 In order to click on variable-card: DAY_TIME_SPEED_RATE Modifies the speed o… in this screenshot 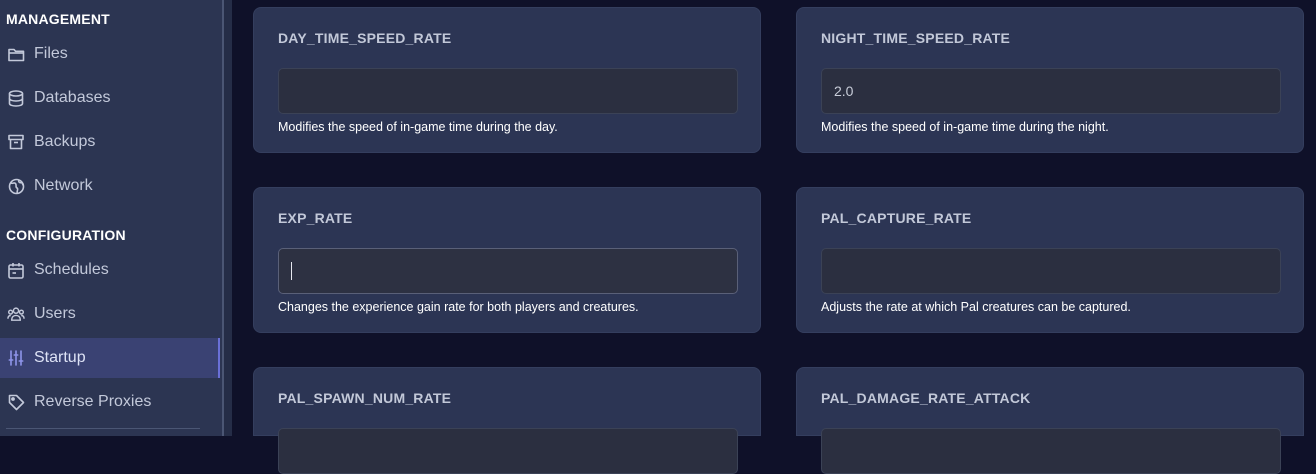, I will do `click(507, 80)`.